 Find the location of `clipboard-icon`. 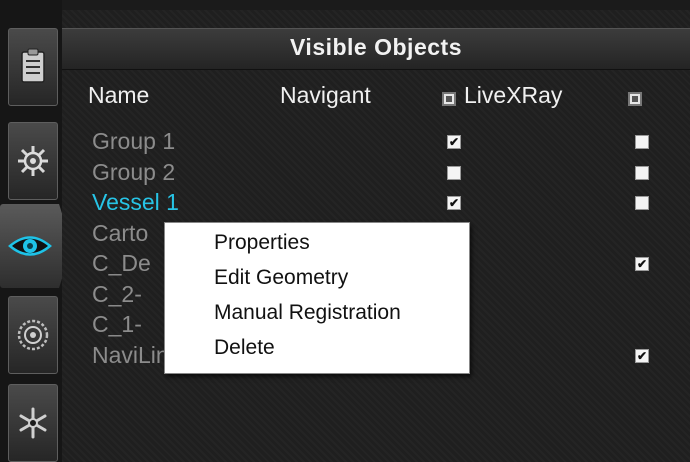

clipboard-icon is located at coordinates (33, 65).